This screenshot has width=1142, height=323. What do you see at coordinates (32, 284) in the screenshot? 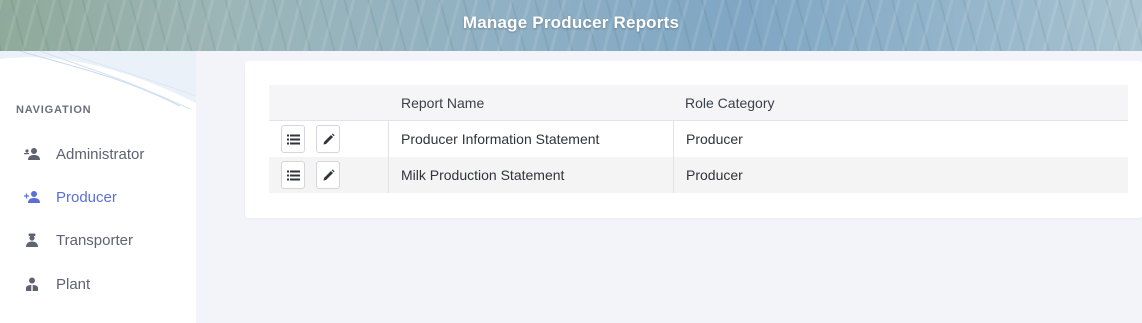
I see `worker-icon` at bounding box center [32, 284].